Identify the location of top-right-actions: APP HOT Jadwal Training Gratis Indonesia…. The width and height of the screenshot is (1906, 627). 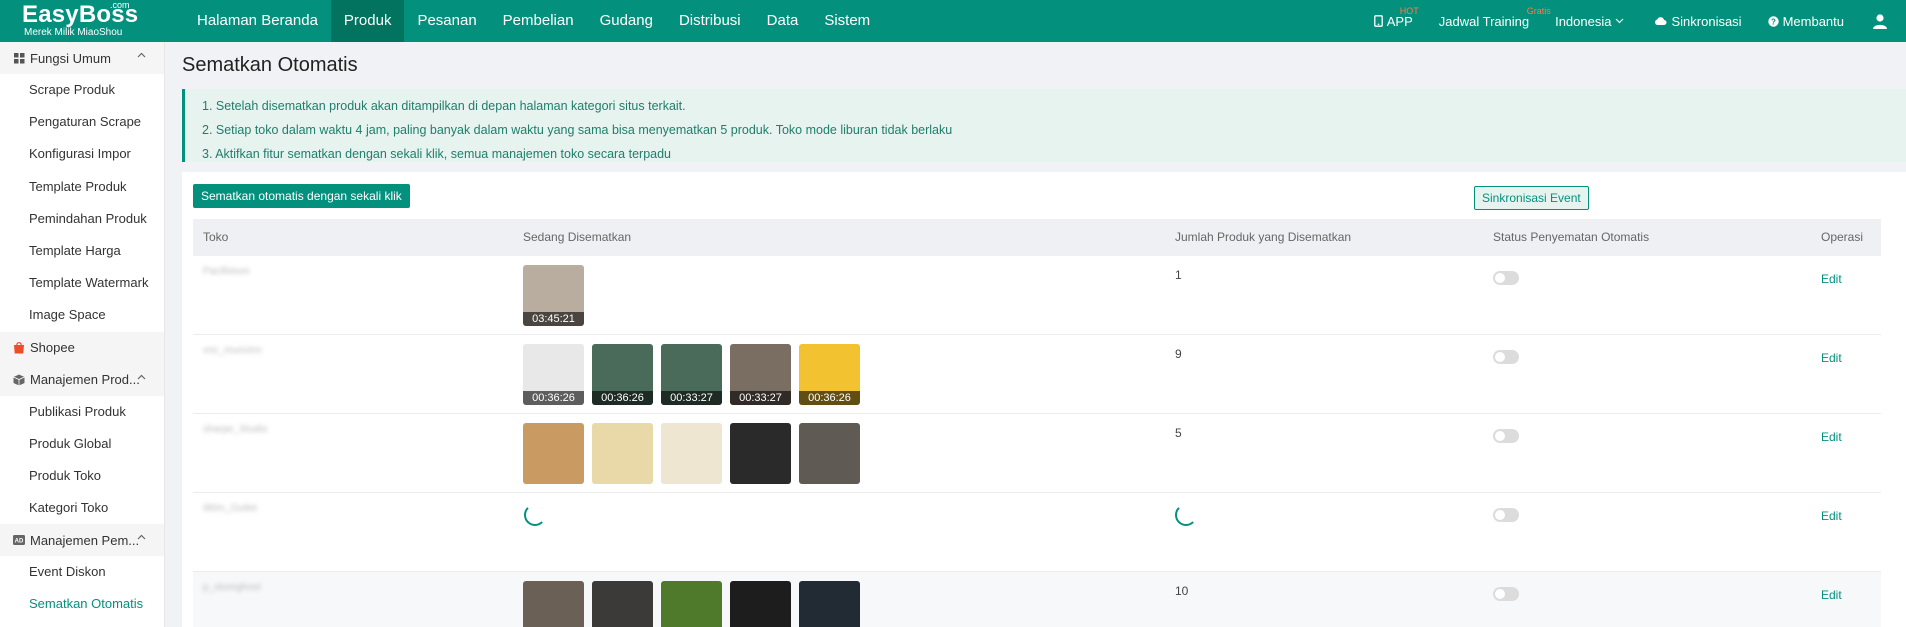
(1627, 21).